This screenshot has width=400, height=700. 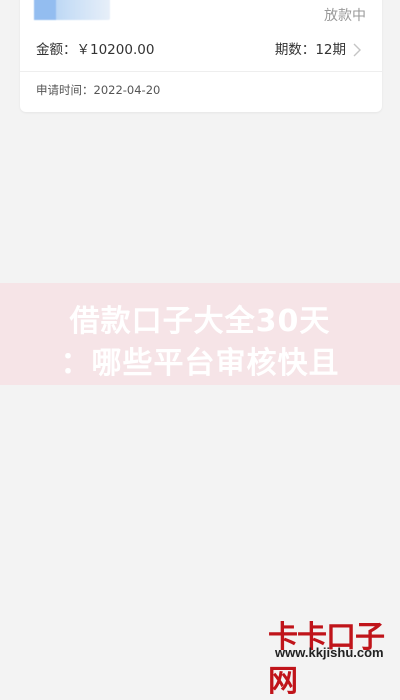 What do you see at coordinates (330, 50) in the screenshot?
I see `term-value: 12期` at bounding box center [330, 50].